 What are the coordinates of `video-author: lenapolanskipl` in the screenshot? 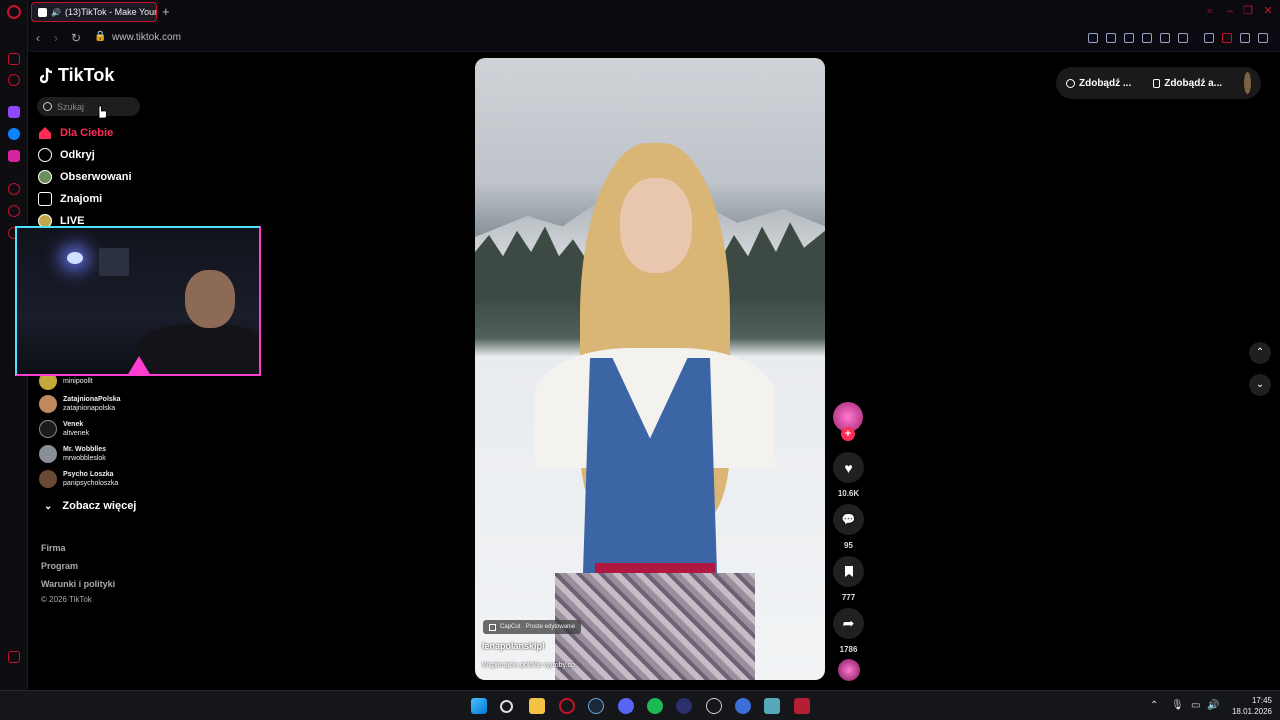 It's located at (513, 646).